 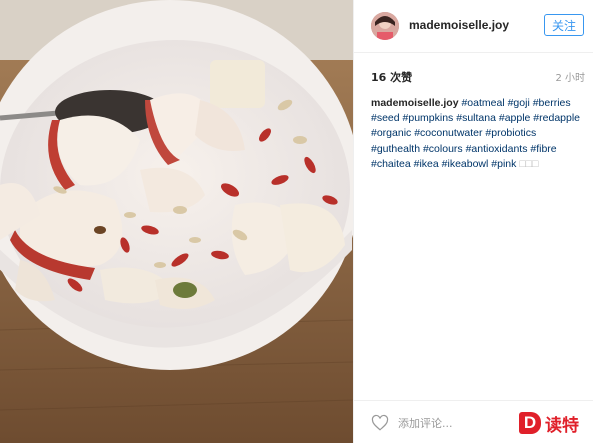 What do you see at coordinates (562, 426) in the screenshot?
I see `watermark-text: 读特` at bounding box center [562, 426].